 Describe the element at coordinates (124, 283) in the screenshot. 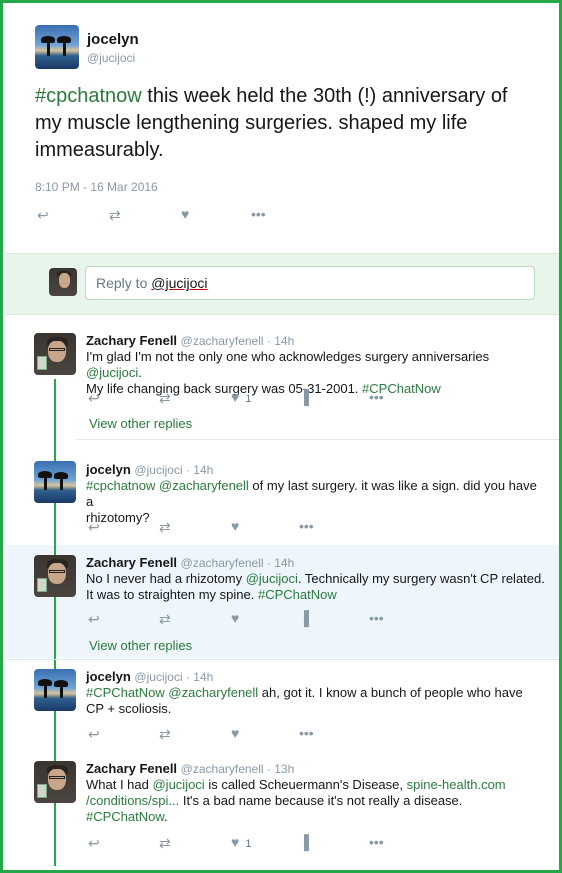

I see `reply-prefix: Reply to` at that location.